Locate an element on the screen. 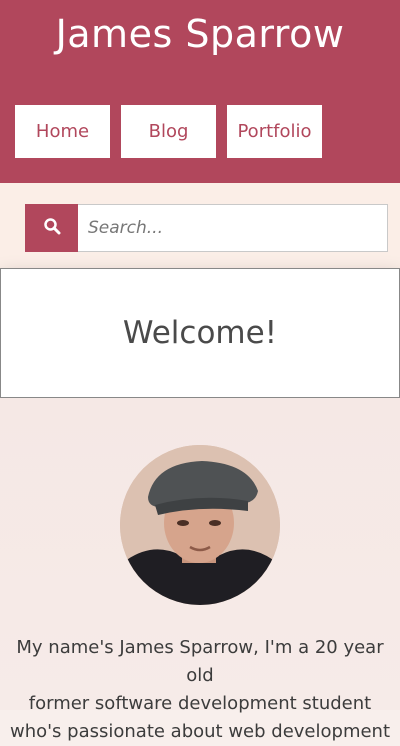 The height and width of the screenshot is (746, 400). search-icon is located at coordinates (52, 228).